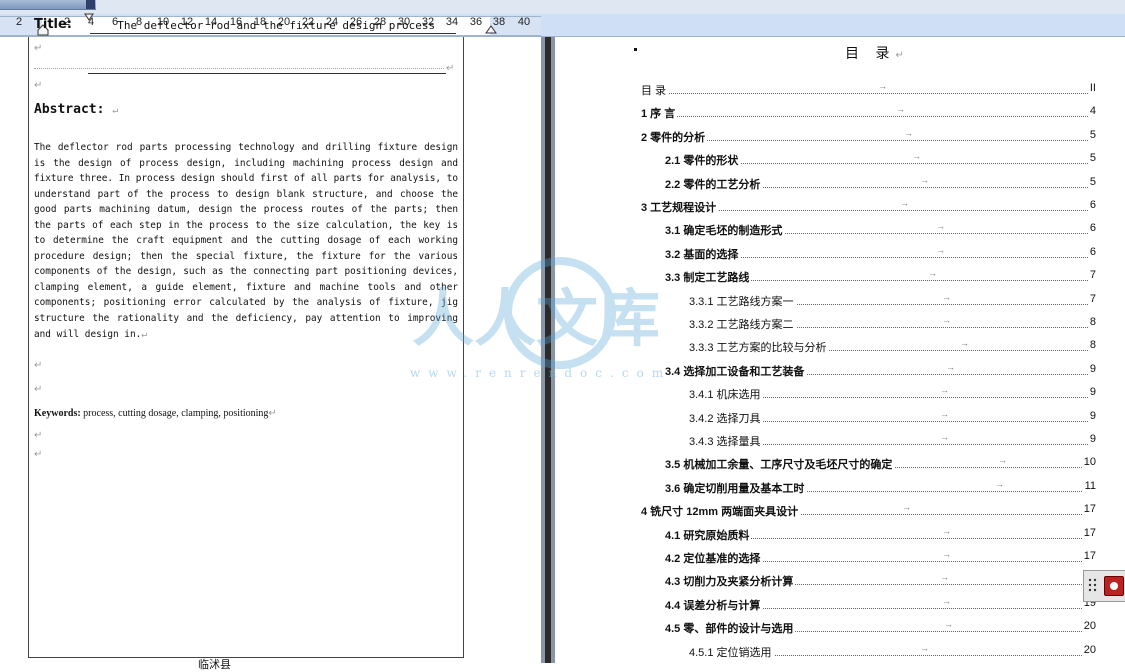 The image size is (1125, 672). I want to click on toc-entry: → 4.2 定位基准的选择 17, so click(880, 557).